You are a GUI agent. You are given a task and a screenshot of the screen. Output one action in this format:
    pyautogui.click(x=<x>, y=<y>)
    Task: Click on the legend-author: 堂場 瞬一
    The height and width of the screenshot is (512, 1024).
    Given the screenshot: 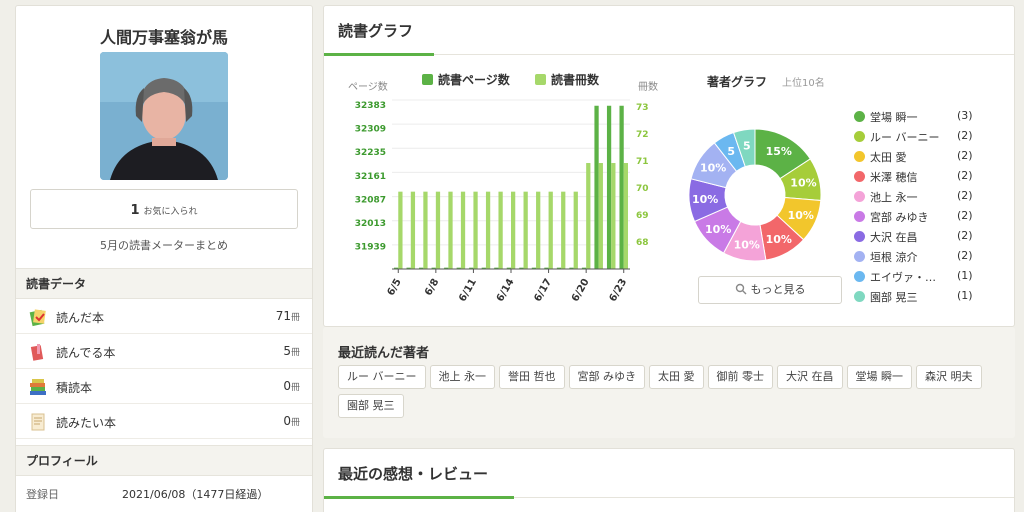 What is the action you would take?
    pyautogui.click(x=894, y=117)
    